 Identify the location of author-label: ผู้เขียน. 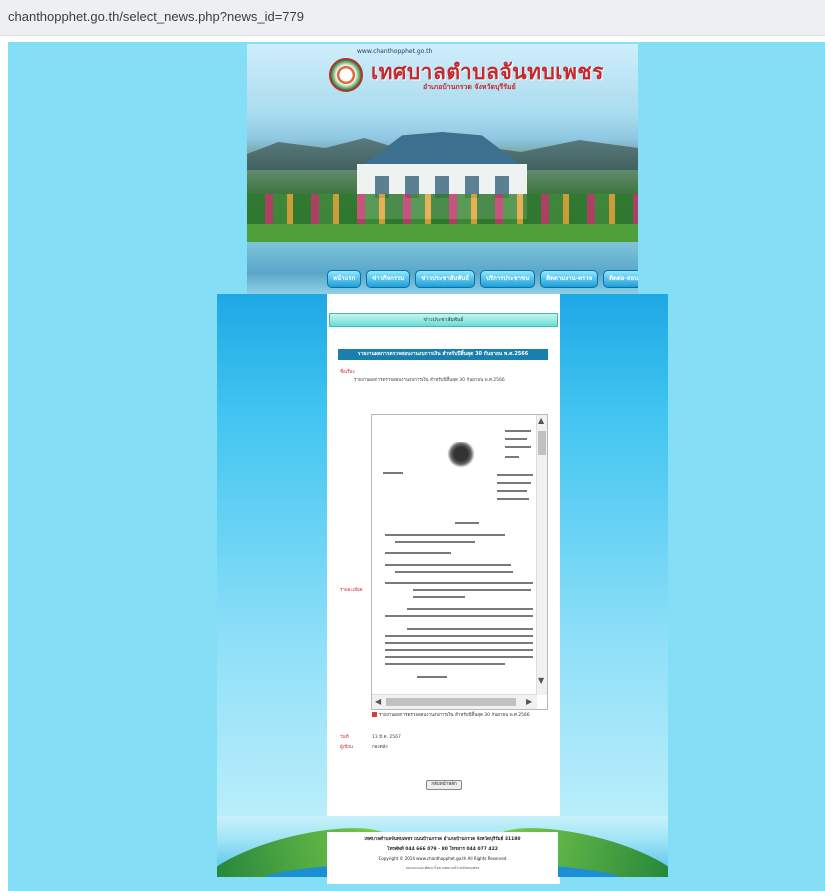
(346, 747).